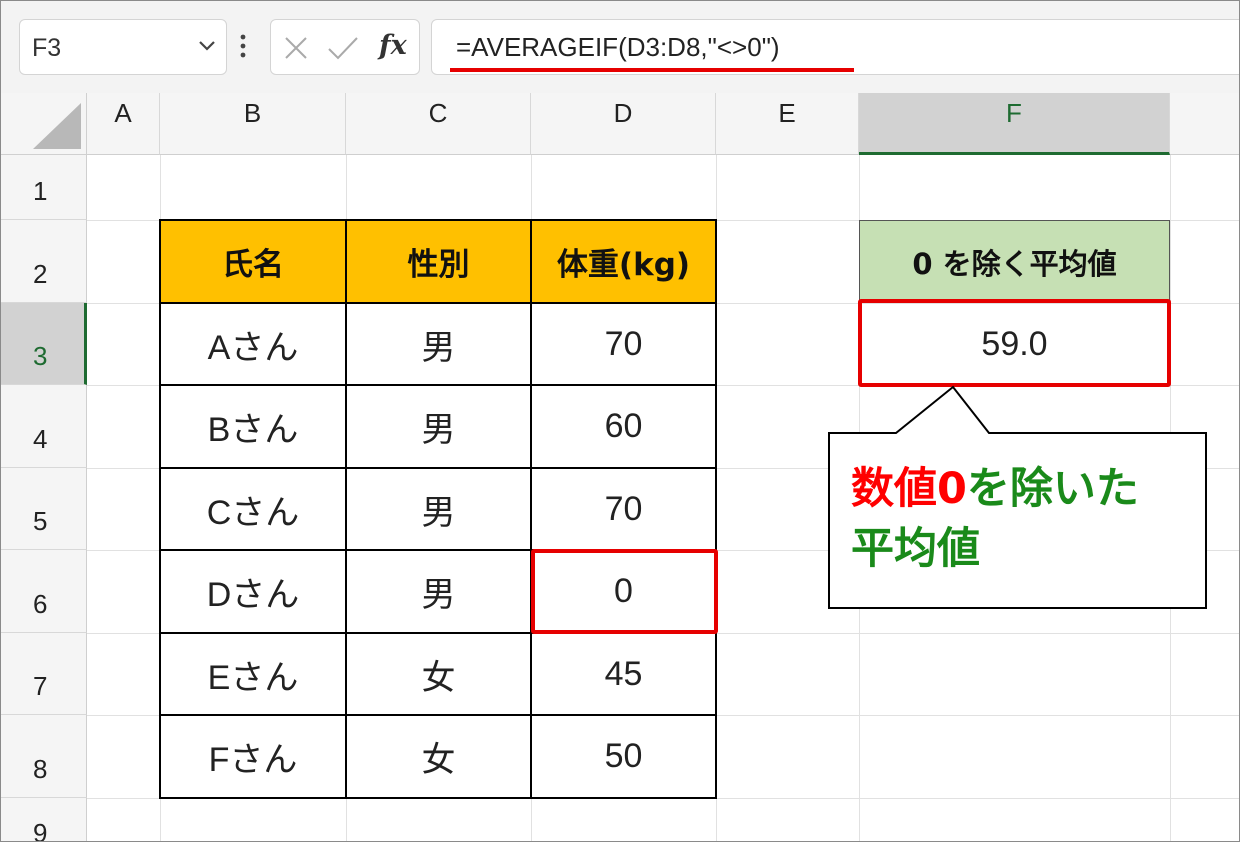  What do you see at coordinates (253, 261) in the screenshot?
I see `table-header-name: 氏名` at bounding box center [253, 261].